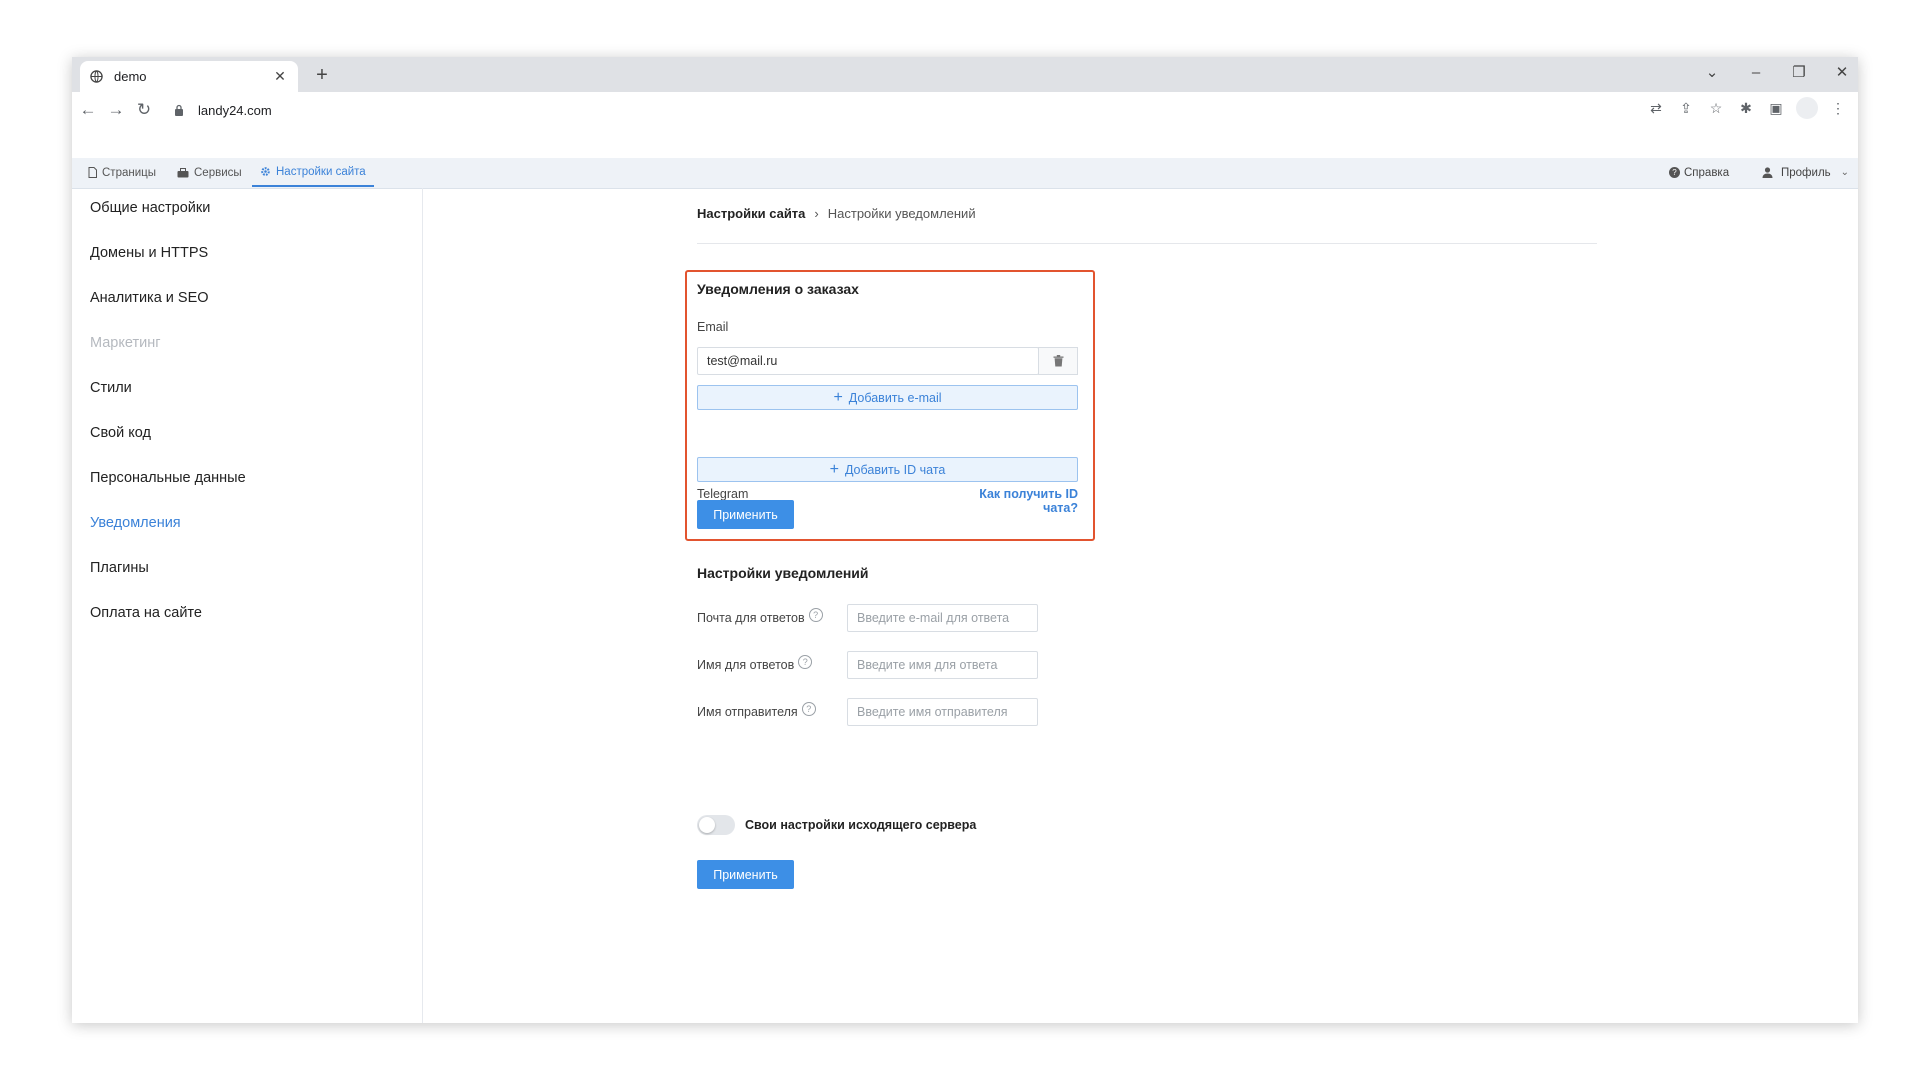 This screenshot has width=1920, height=1080. What do you see at coordinates (942, 712) in the screenshot?
I see `sender-name-field` at bounding box center [942, 712].